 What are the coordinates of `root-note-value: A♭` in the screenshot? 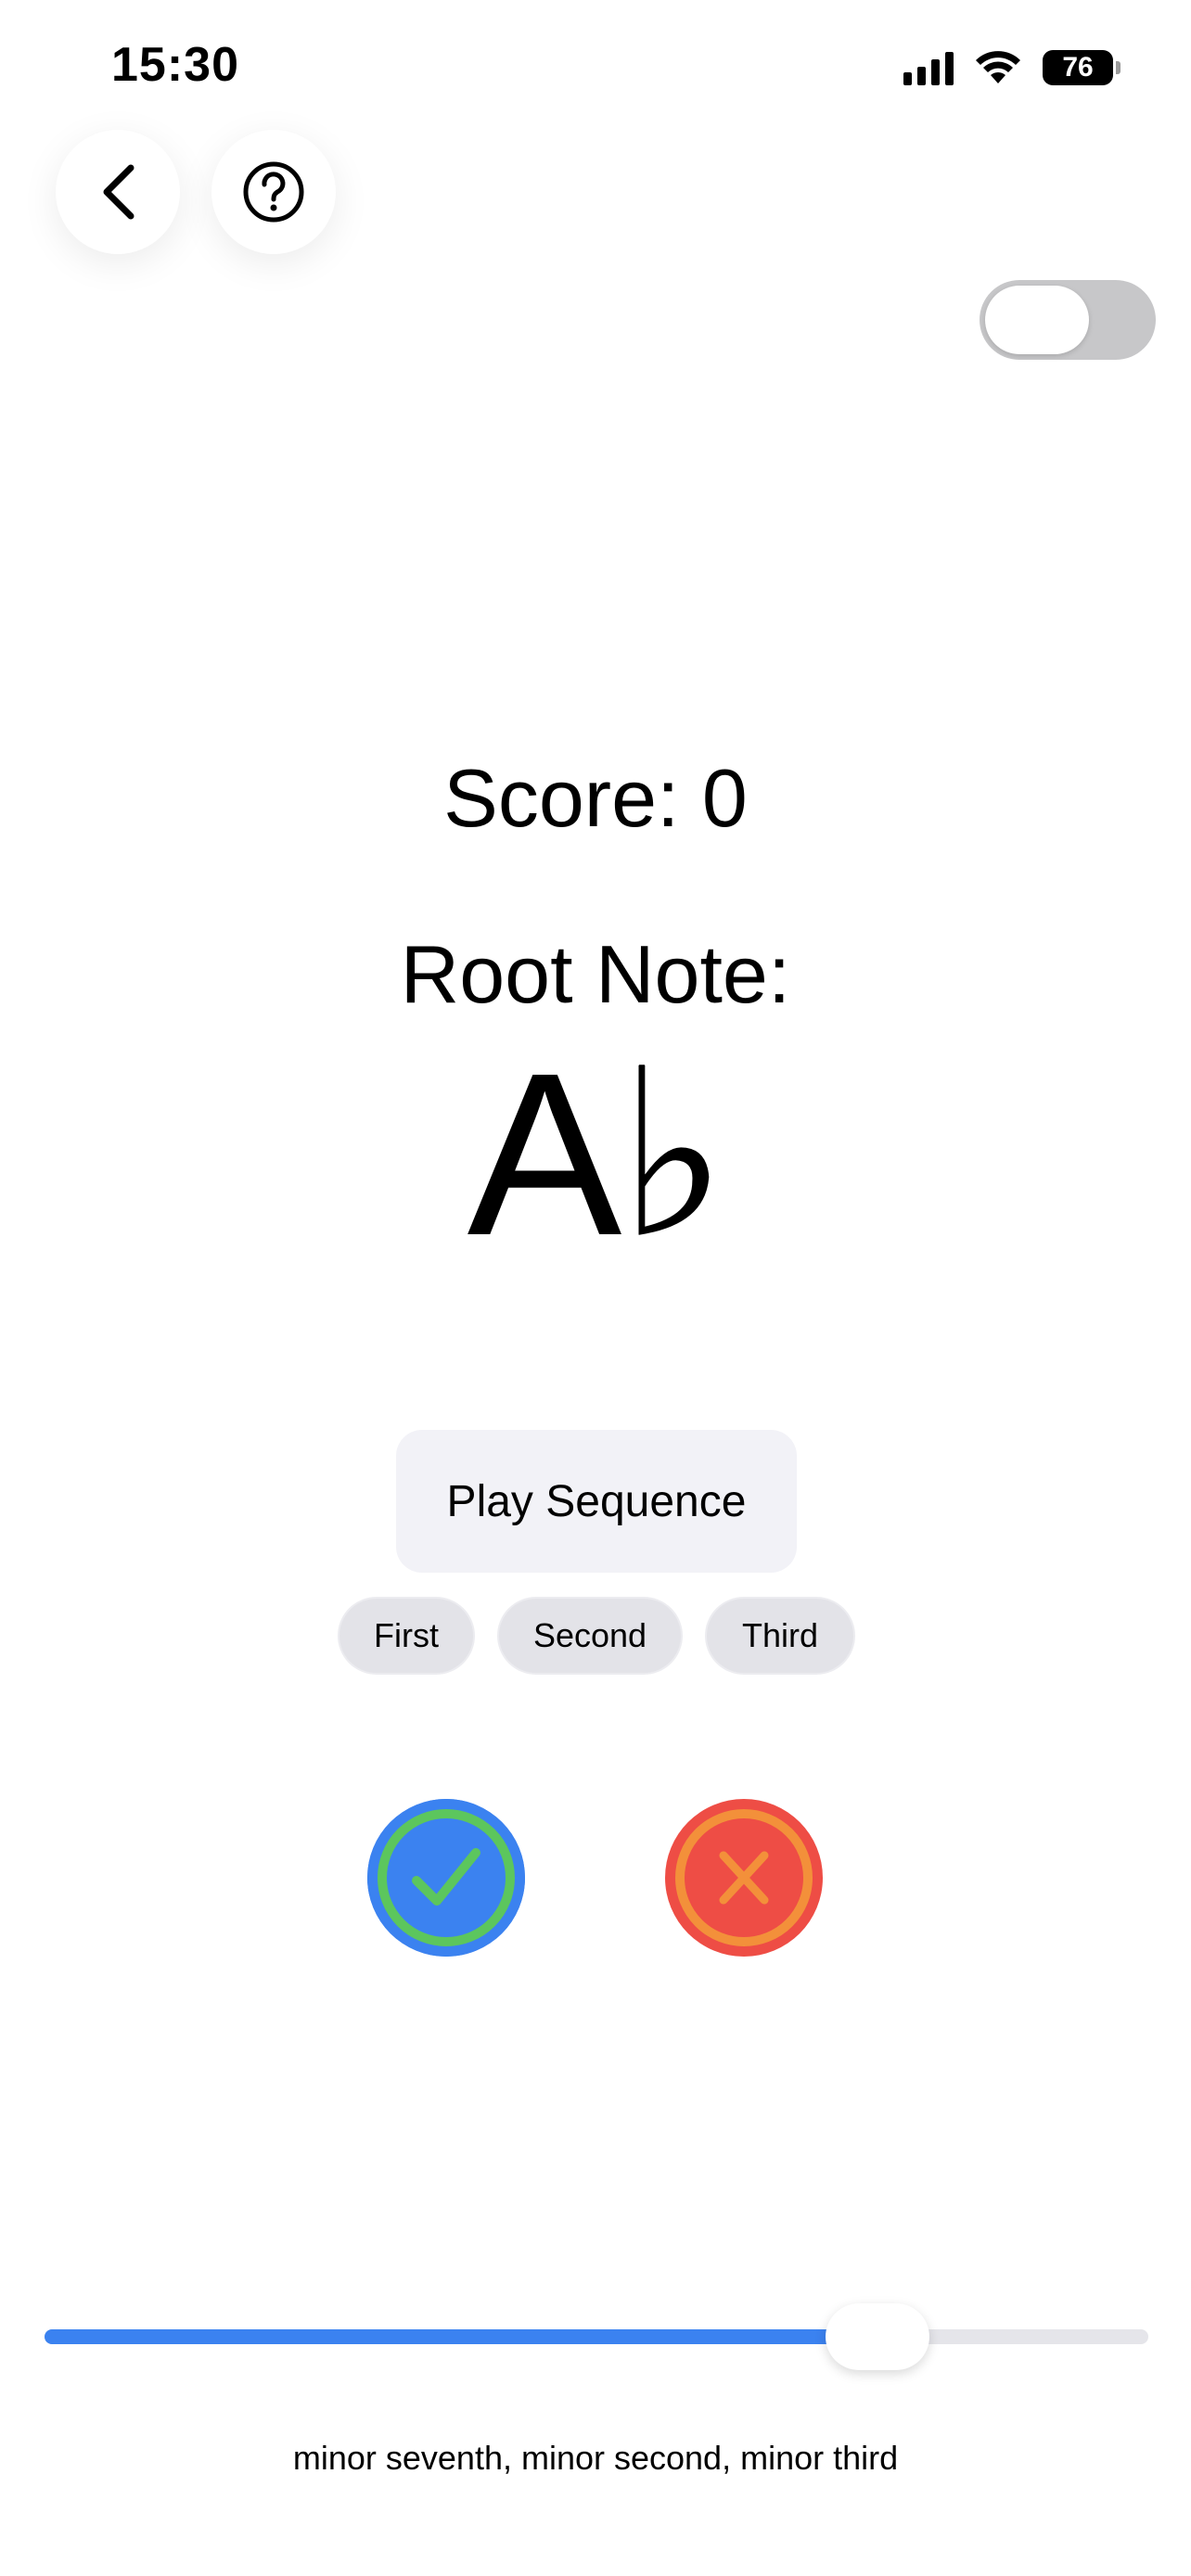 It's located at (597, 1154).